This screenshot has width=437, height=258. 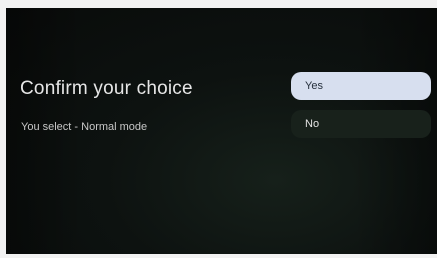 What do you see at coordinates (361, 124) in the screenshot?
I see `no-button: No` at bounding box center [361, 124].